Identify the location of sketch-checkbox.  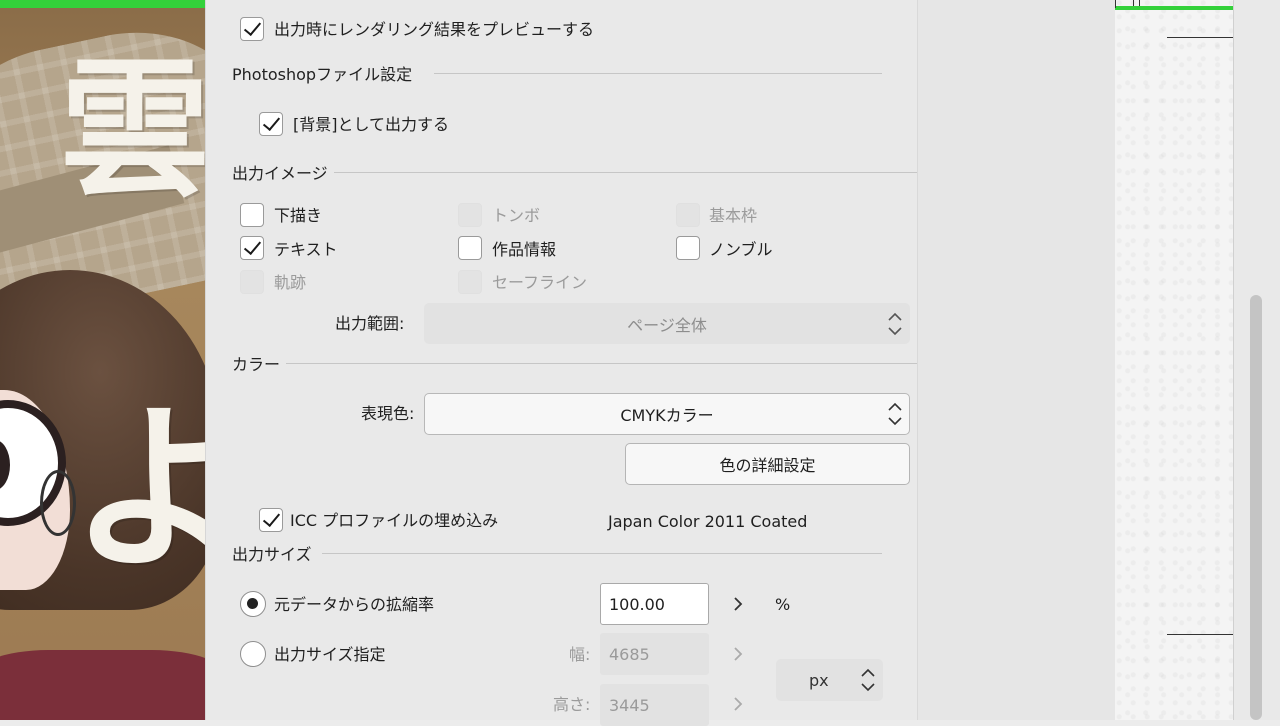
(252, 215).